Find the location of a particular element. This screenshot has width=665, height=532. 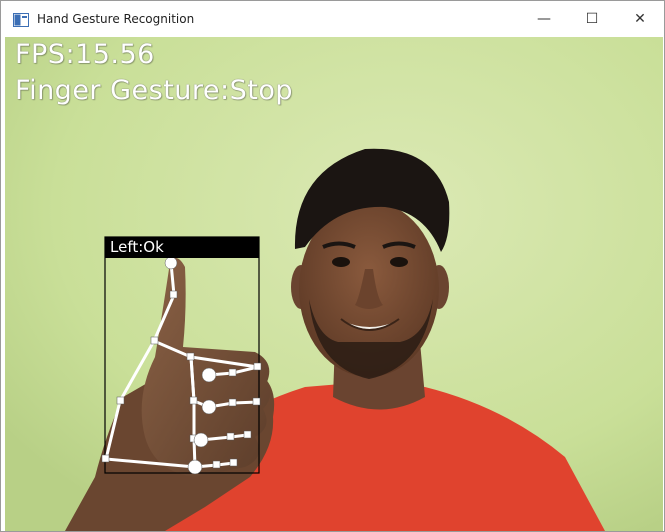

maximize-button: ☐ is located at coordinates (592, 19).